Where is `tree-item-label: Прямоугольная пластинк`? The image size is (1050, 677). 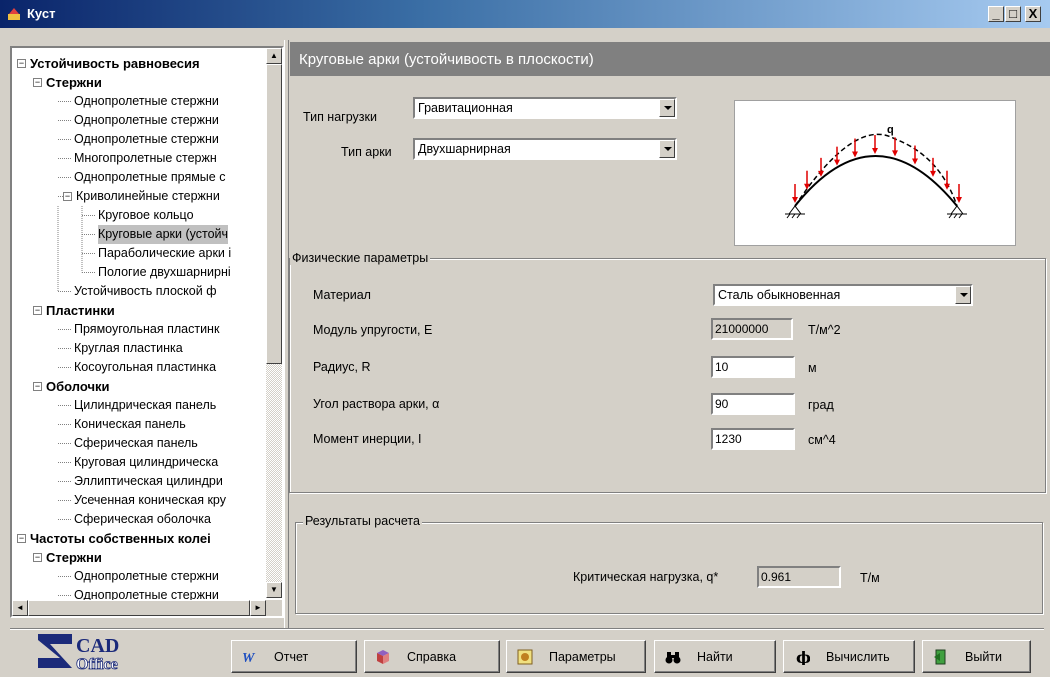 tree-item-label: Прямоугольная пластинк is located at coordinates (147, 329).